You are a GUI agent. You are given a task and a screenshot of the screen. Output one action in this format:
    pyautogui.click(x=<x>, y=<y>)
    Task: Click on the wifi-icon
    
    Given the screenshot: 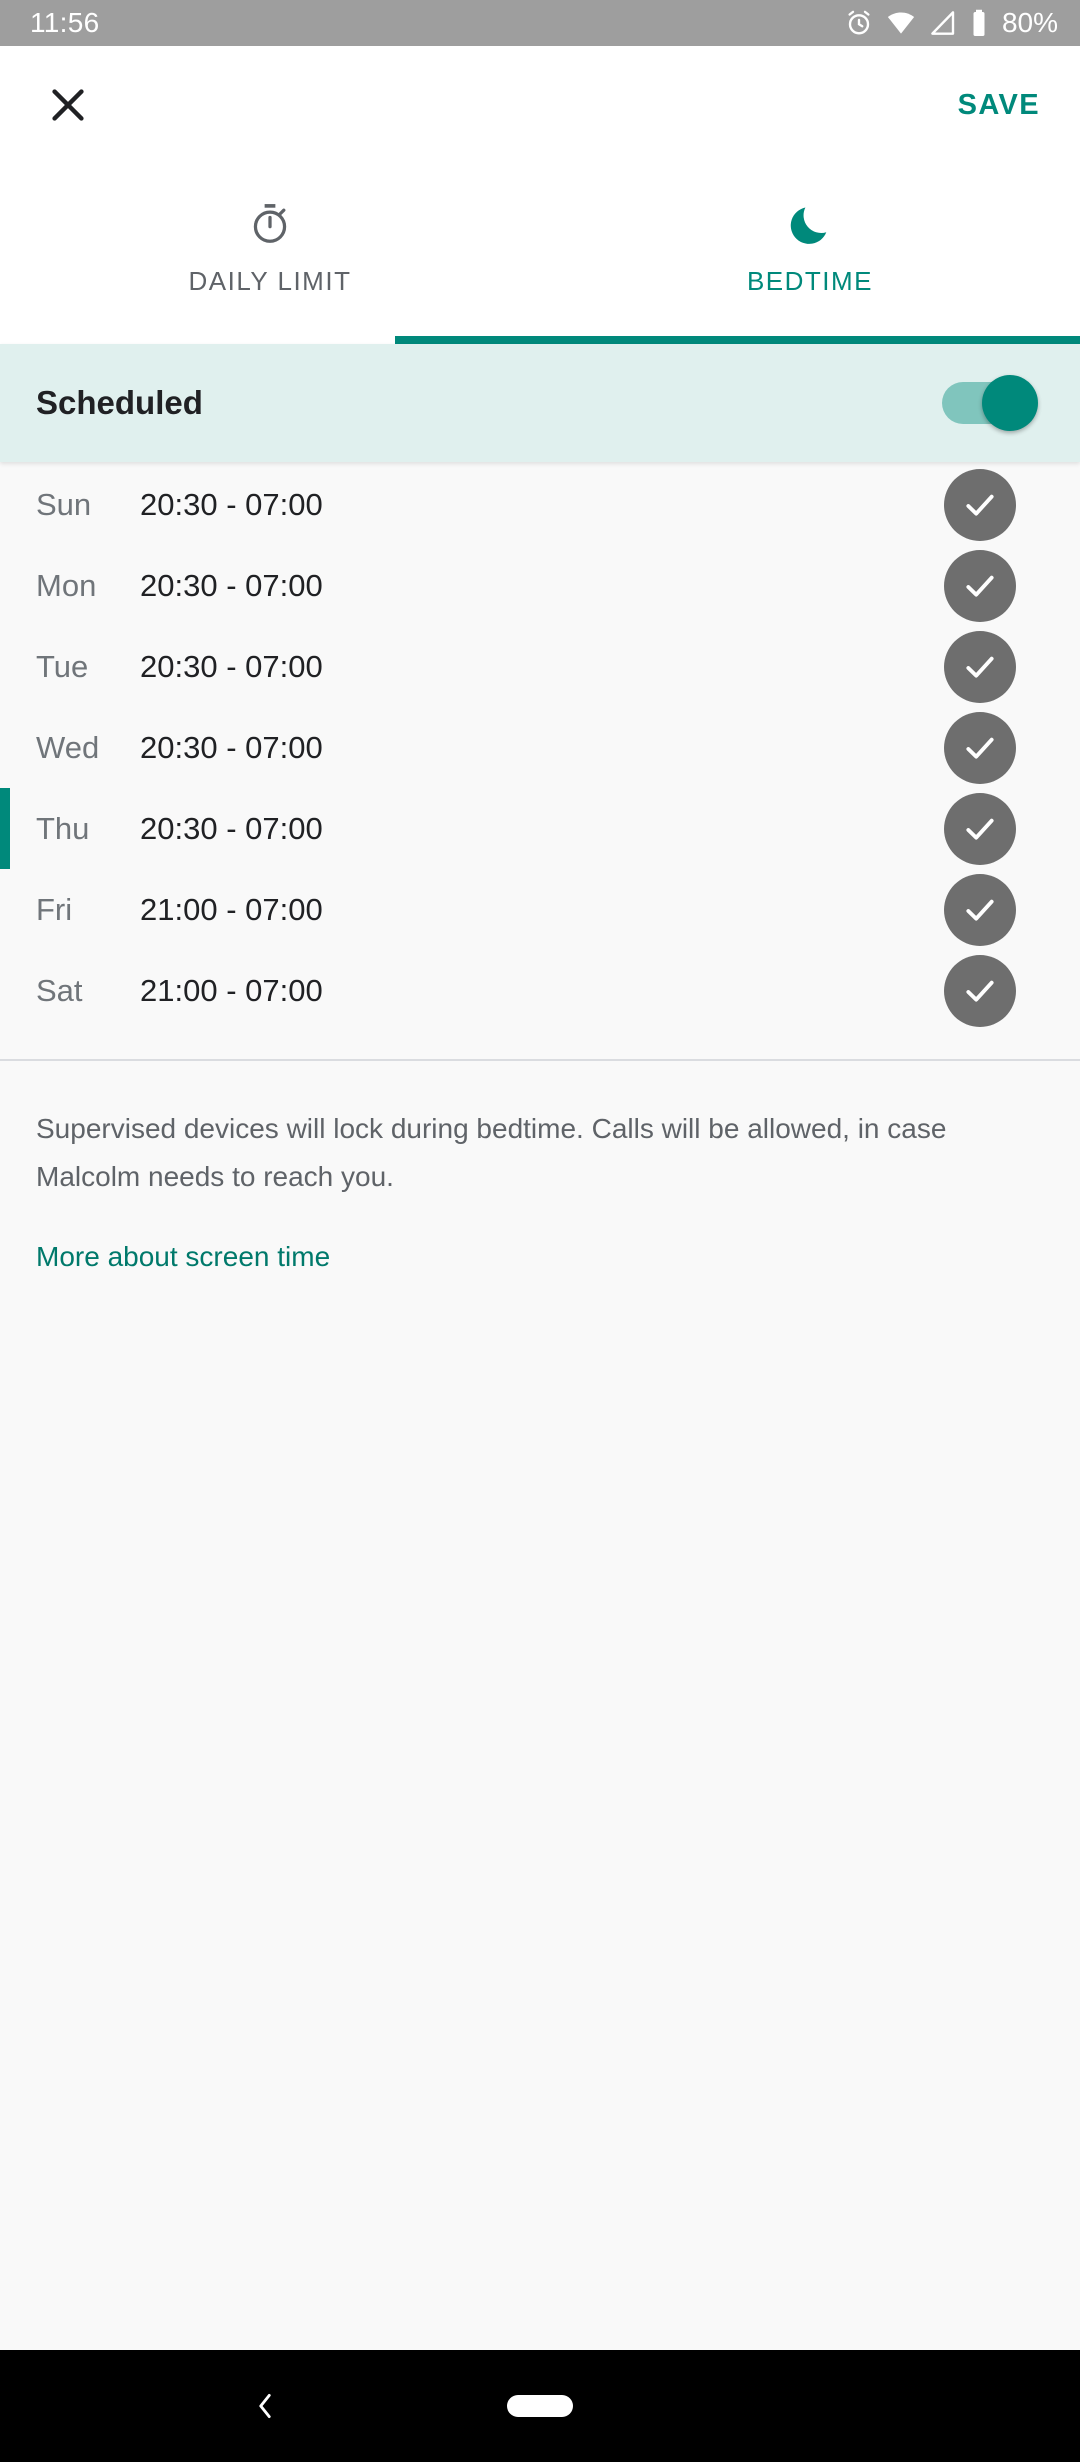 What is the action you would take?
    pyautogui.click(x=901, y=23)
    